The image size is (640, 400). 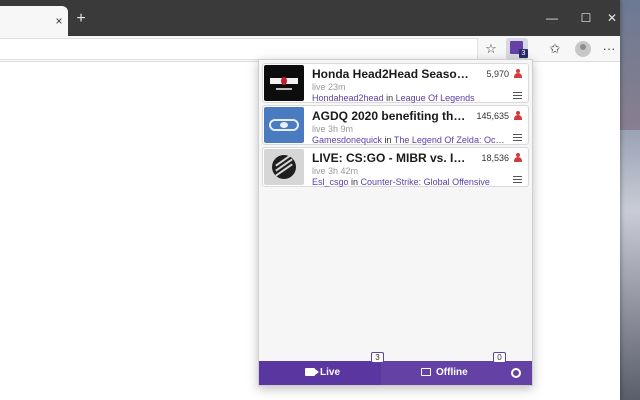 What do you see at coordinates (612, 18) in the screenshot?
I see `close-window-button: ✕` at bounding box center [612, 18].